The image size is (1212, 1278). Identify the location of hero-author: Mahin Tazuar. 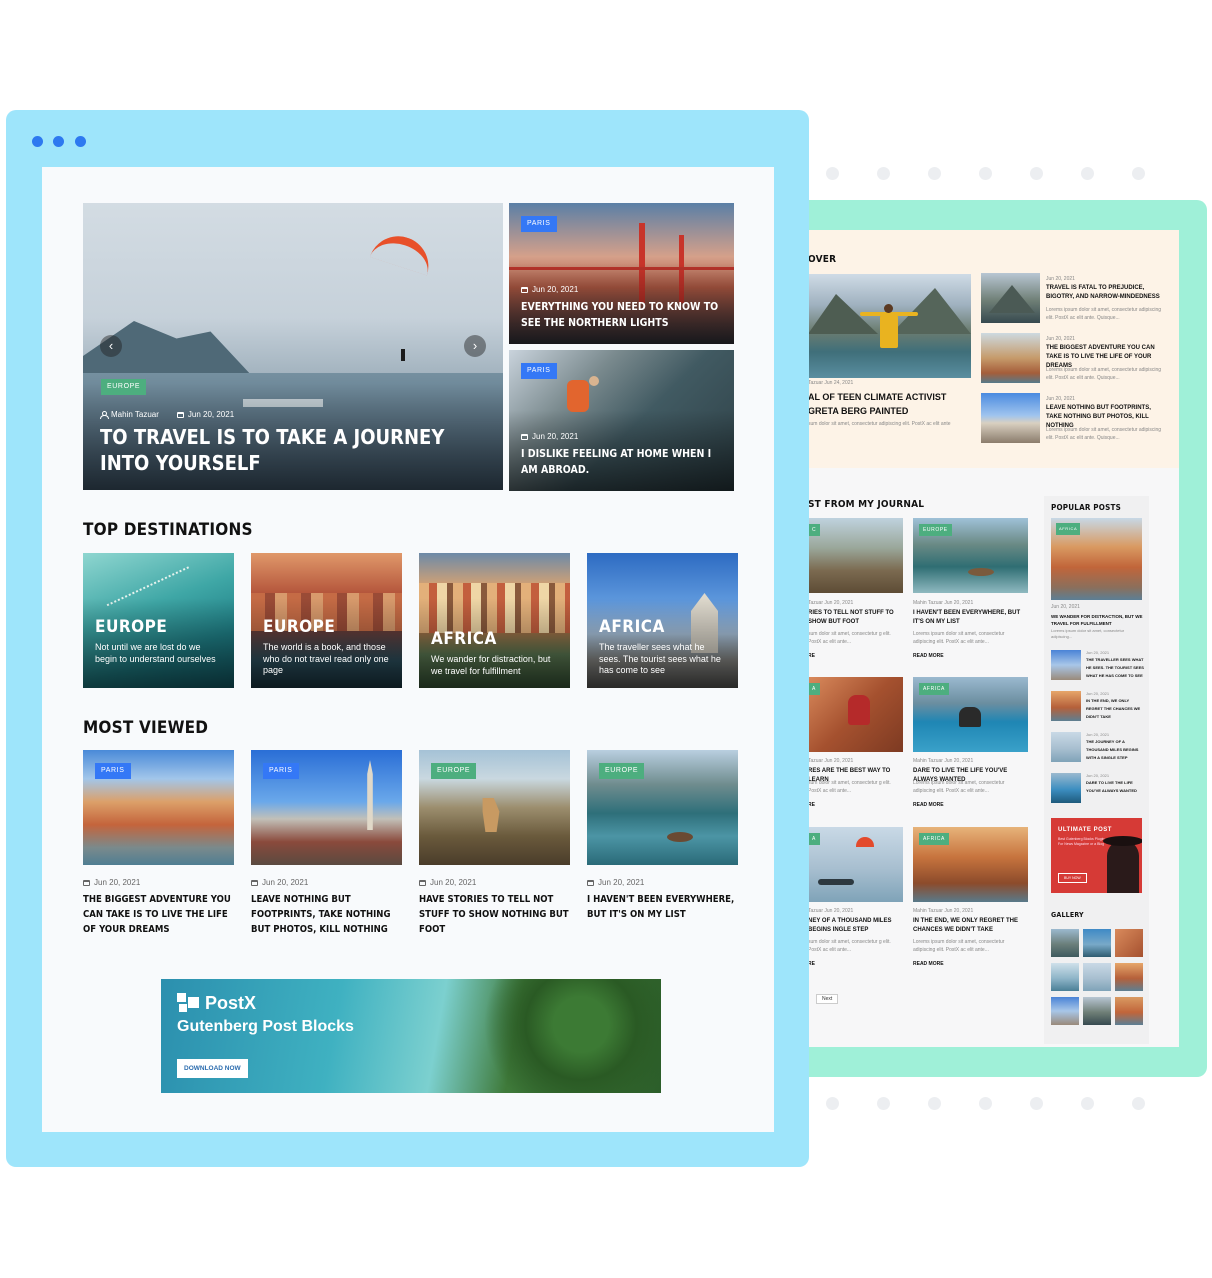
(135, 414).